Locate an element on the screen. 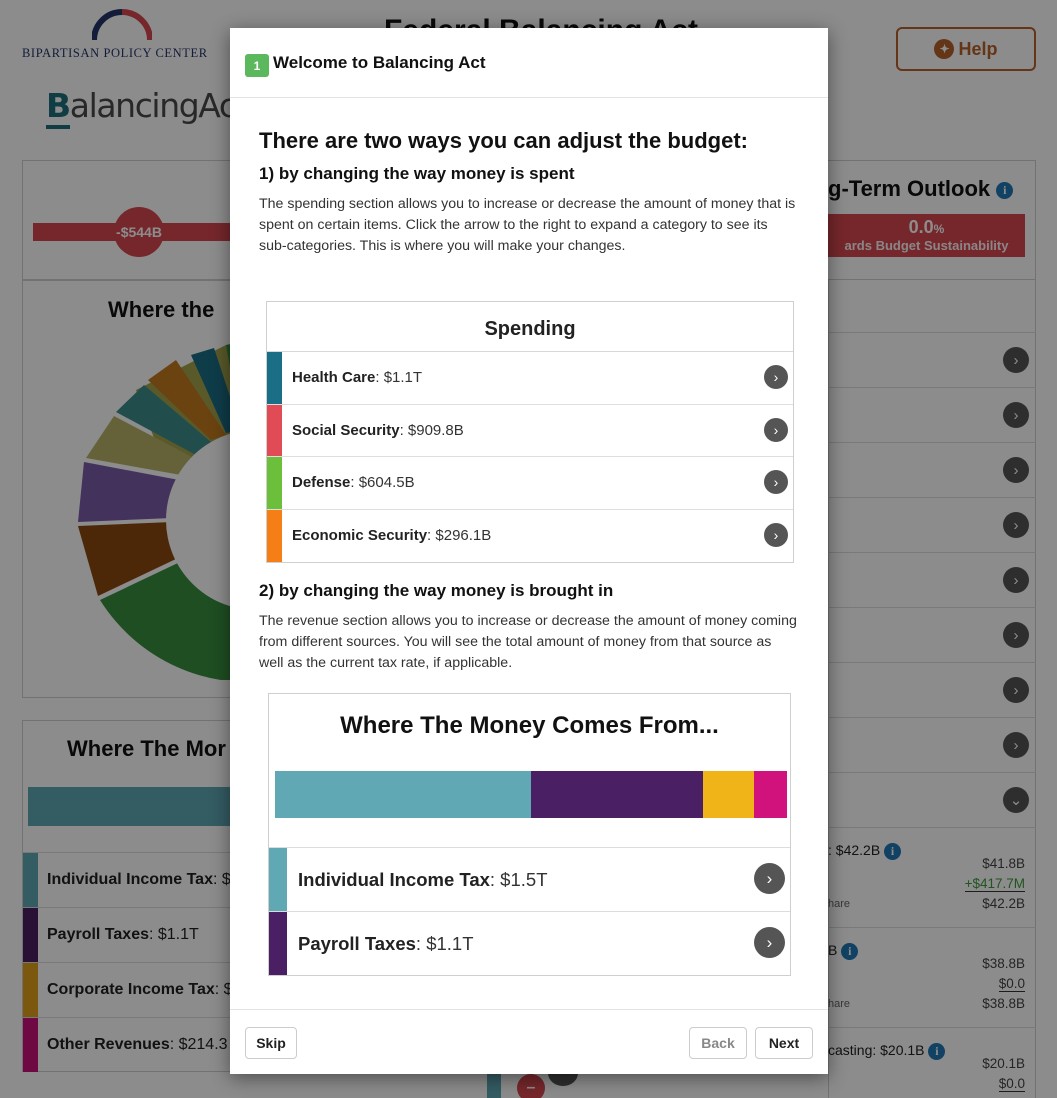  modal-title: Welcome to Balancing Act is located at coordinates (379, 62).